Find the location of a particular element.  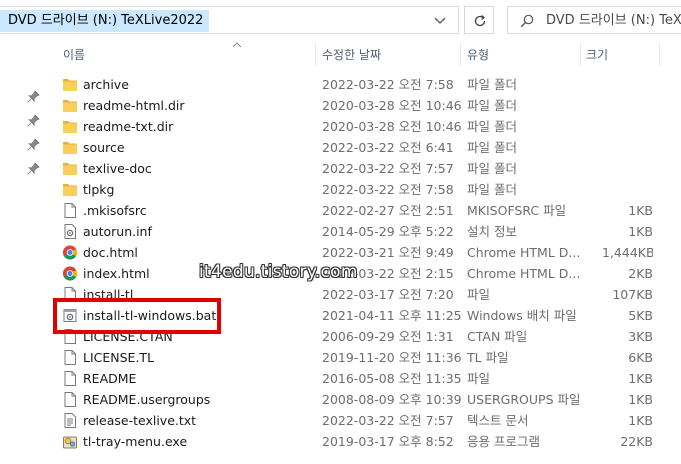

file-name: readme-txt.dir is located at coordinates (128, 126).